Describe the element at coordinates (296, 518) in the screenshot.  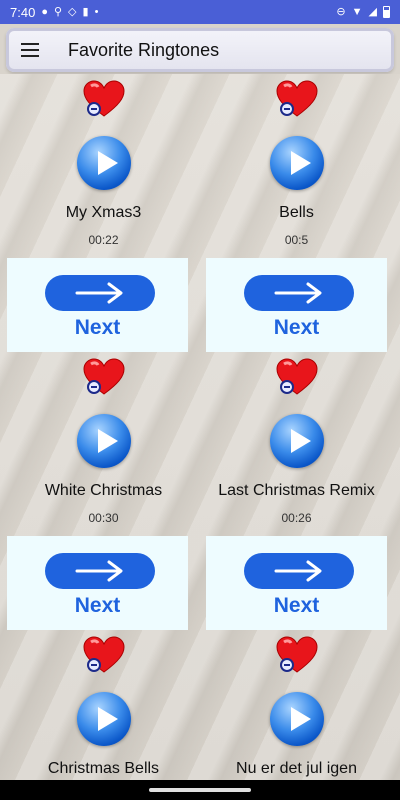
I see `ringtone-duration: 00:26` at that location.